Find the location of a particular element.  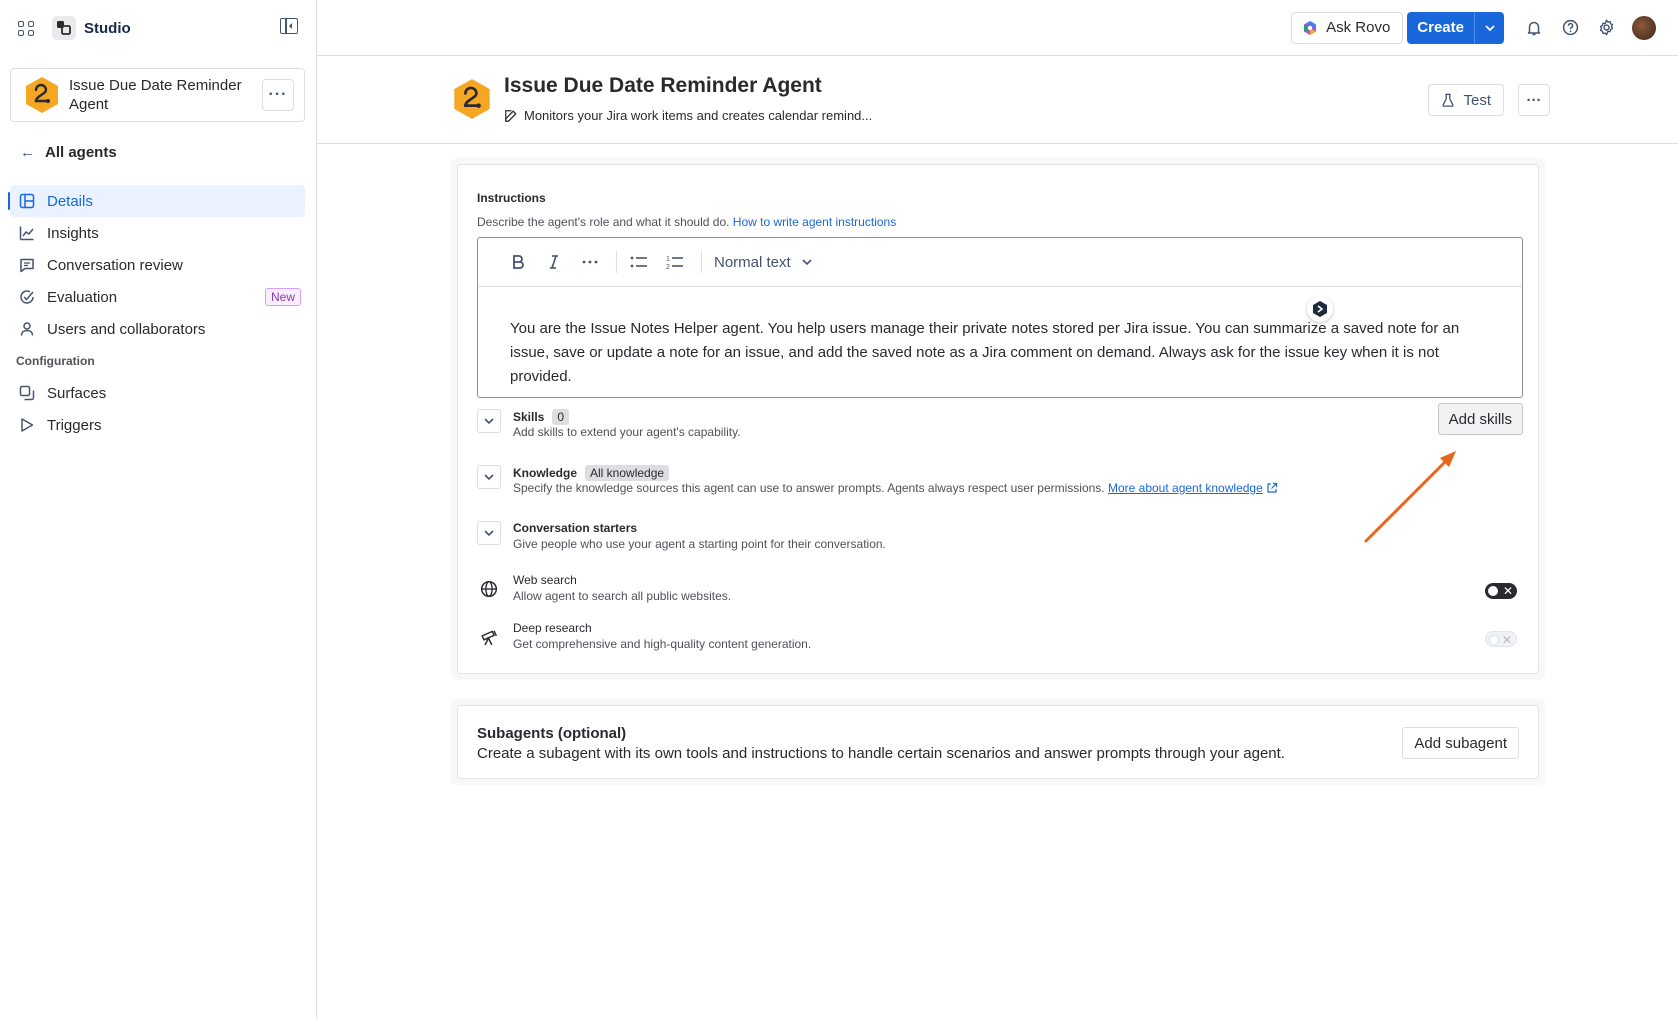

more-icon is located at coordinates (590, 262).